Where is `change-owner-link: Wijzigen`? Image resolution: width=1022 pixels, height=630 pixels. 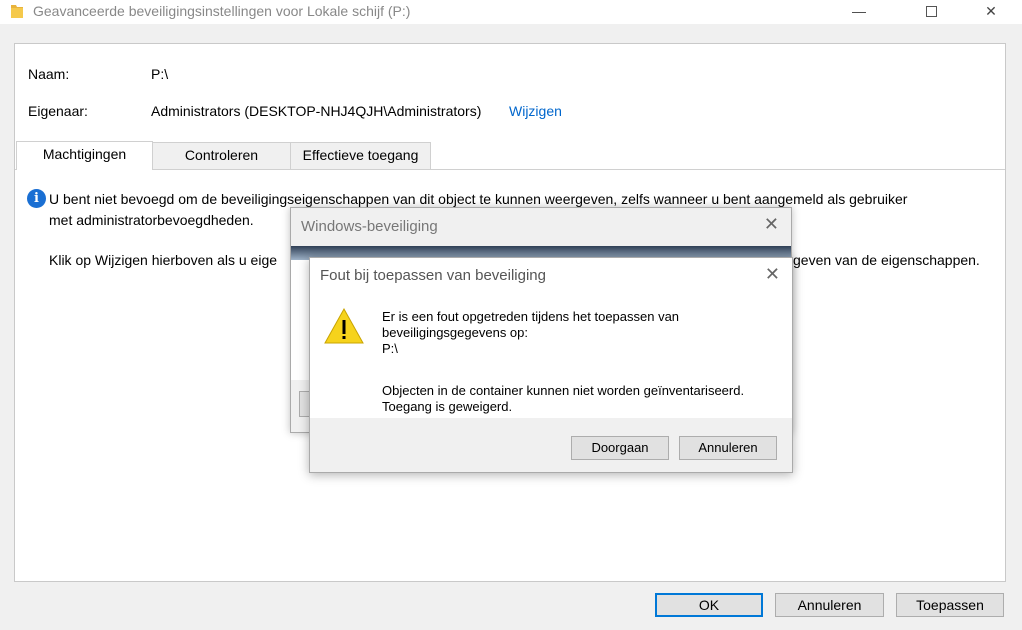 change-owner-link: Wijzigen is located at coordinates (535, 111).